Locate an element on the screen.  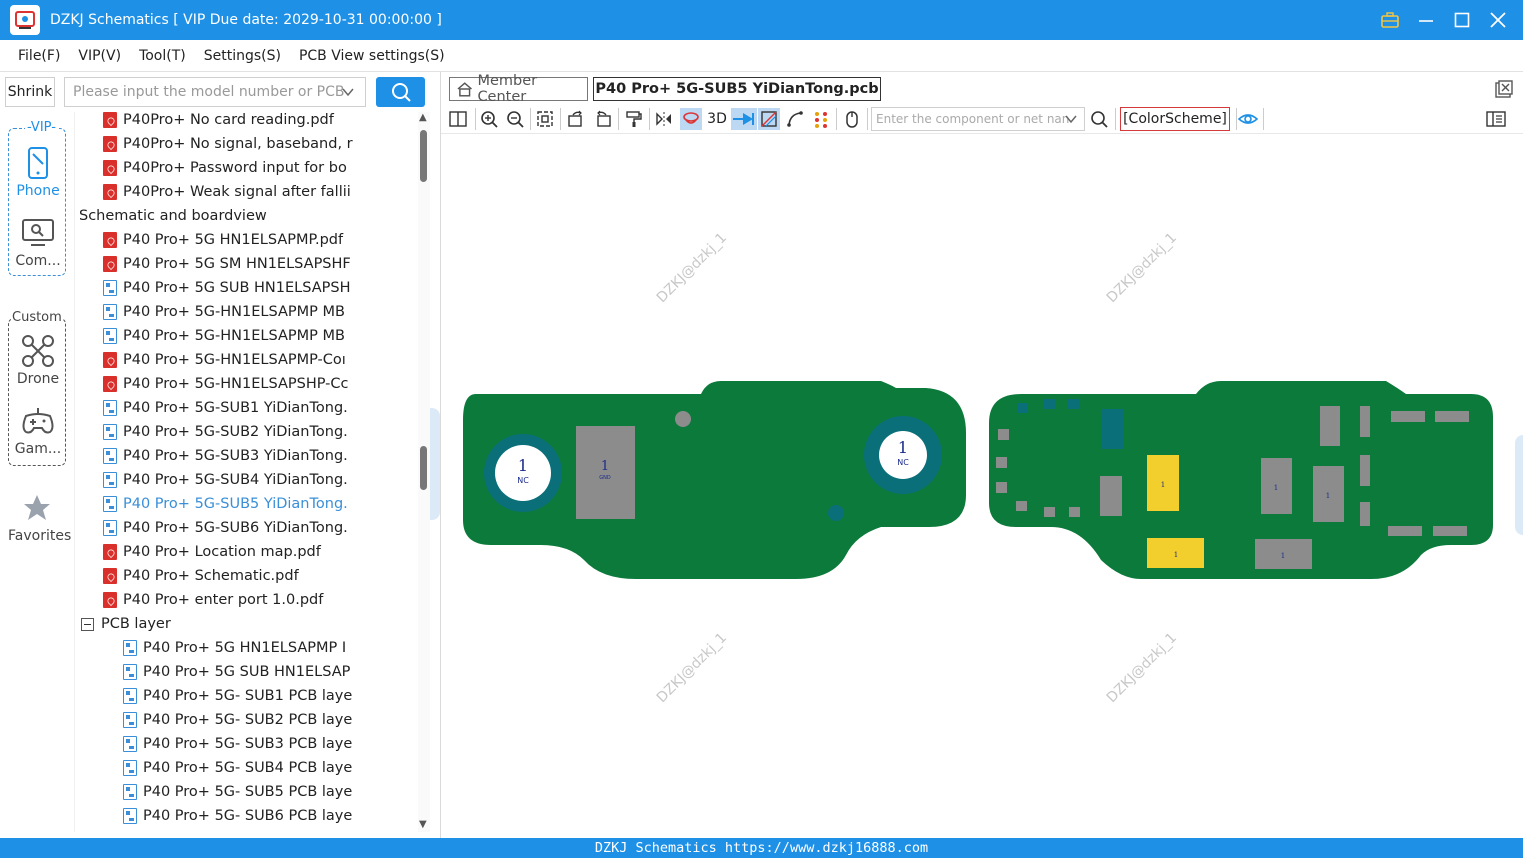
rotate-right-icon is located at coordinates (603, 119).